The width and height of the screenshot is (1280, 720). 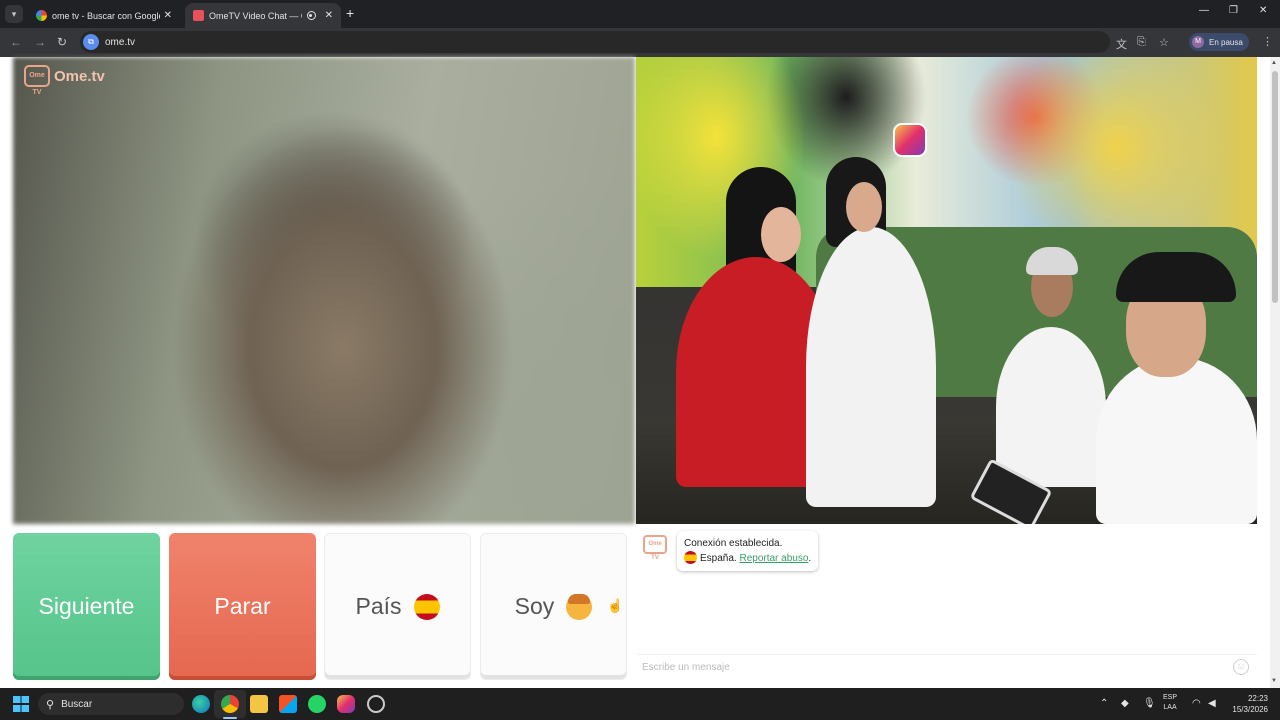 What do you see at coordinates (1233, 10) in the screenshot?
I see `restore-icon: ❐` at bounding box center [1233, 10].